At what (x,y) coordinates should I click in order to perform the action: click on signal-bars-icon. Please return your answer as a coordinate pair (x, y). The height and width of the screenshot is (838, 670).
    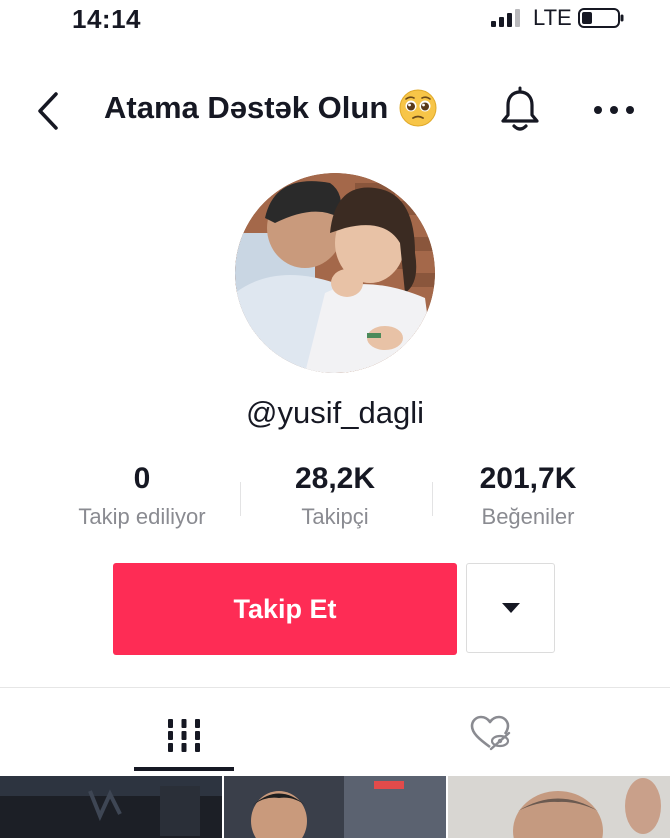
    Looking at the image, I should click on (505, 18).